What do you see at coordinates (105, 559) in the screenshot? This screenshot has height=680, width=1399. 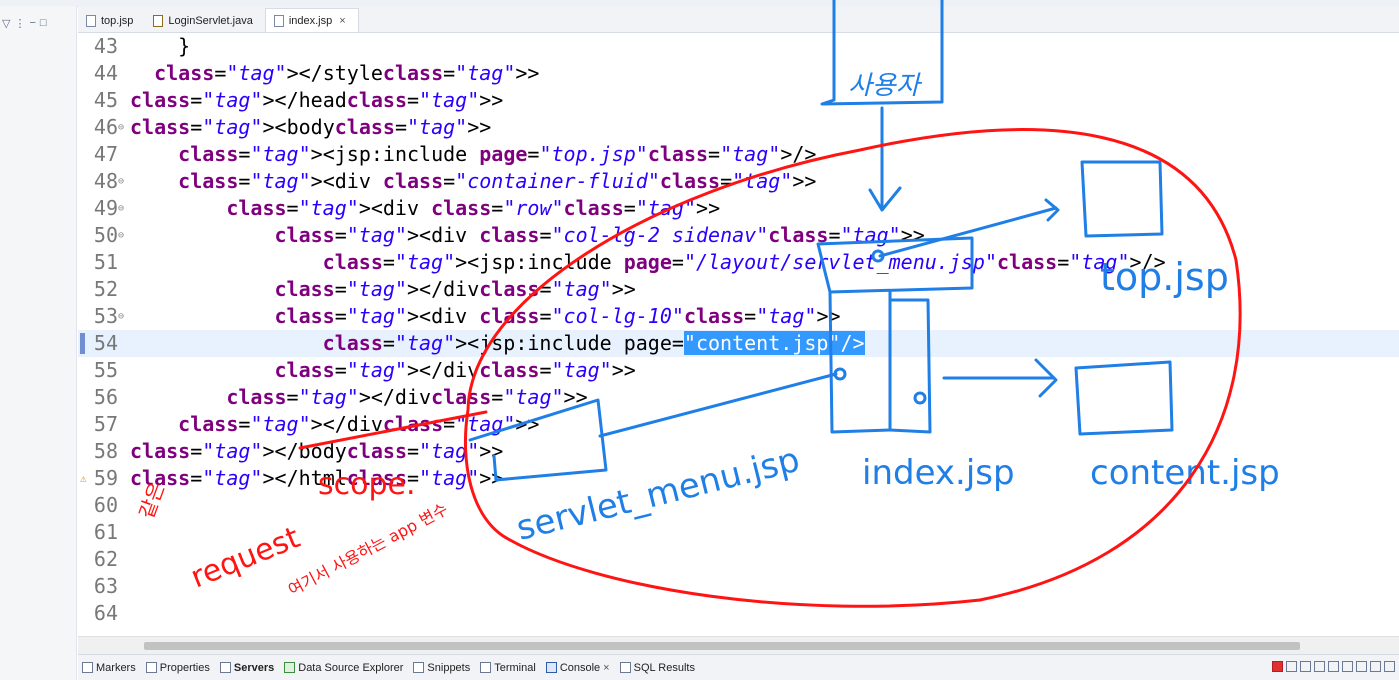 I see `line-number: 62` at bounding box center [105, 559].